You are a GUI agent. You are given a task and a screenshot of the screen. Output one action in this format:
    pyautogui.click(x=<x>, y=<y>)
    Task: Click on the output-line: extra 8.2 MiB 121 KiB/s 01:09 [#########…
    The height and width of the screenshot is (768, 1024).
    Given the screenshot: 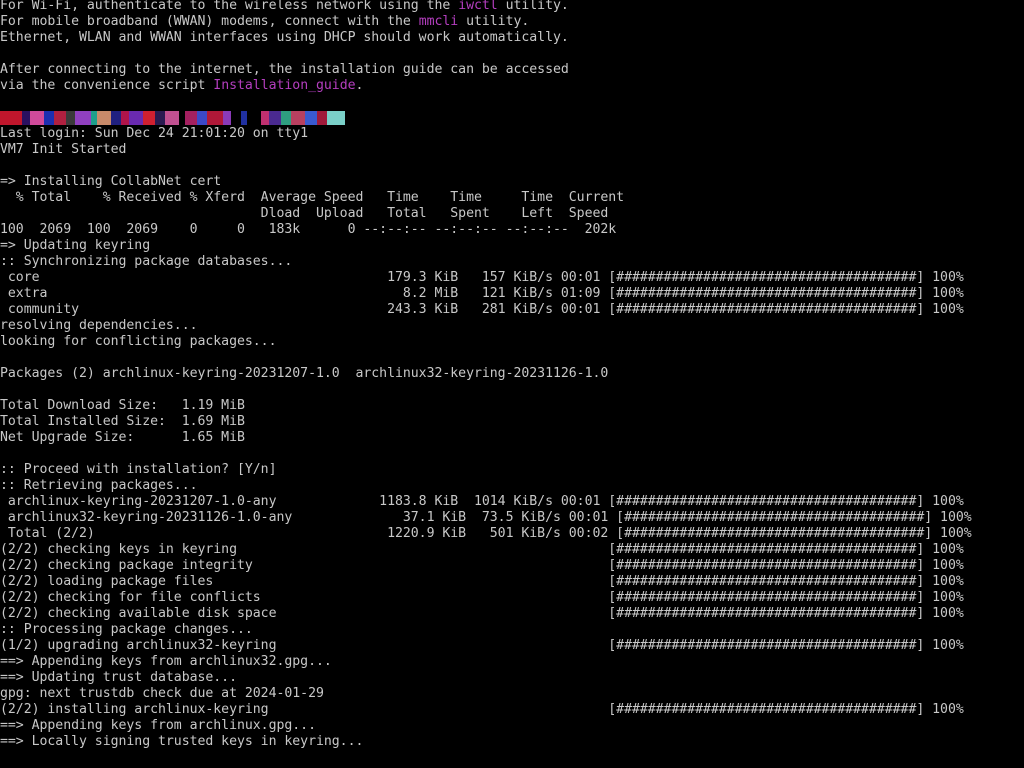 What is the action you would take?
    pyautogui.click(x=482, y=293)
    